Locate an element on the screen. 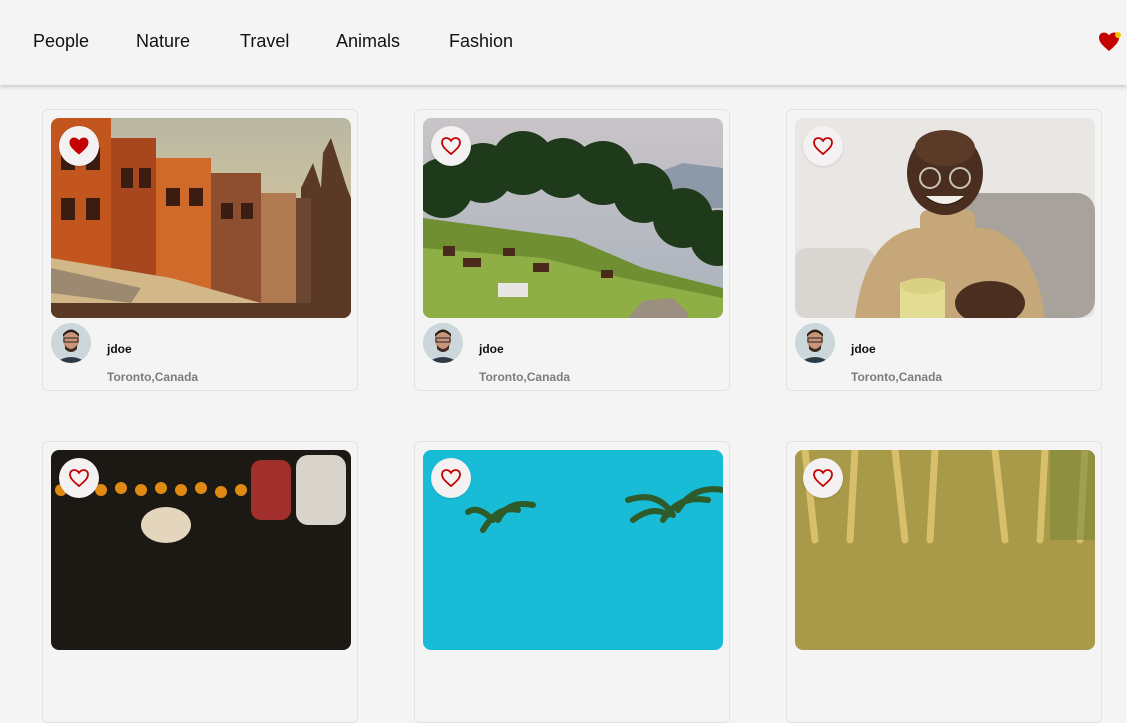  card-photo-palms is located at coordinates (573, 550).